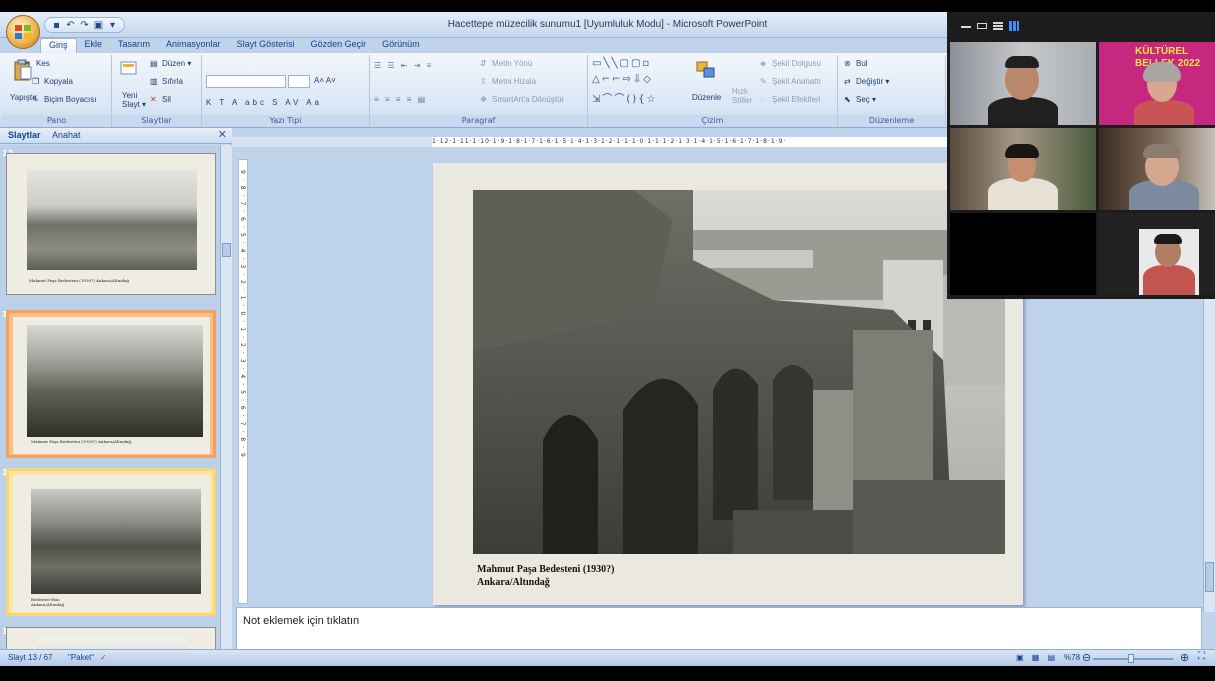 The width and height of the screenshot is (1215, 681). I want to click on thumb-slide: Bedesten-Han Ankara/Altındağ, so click(111, 543).